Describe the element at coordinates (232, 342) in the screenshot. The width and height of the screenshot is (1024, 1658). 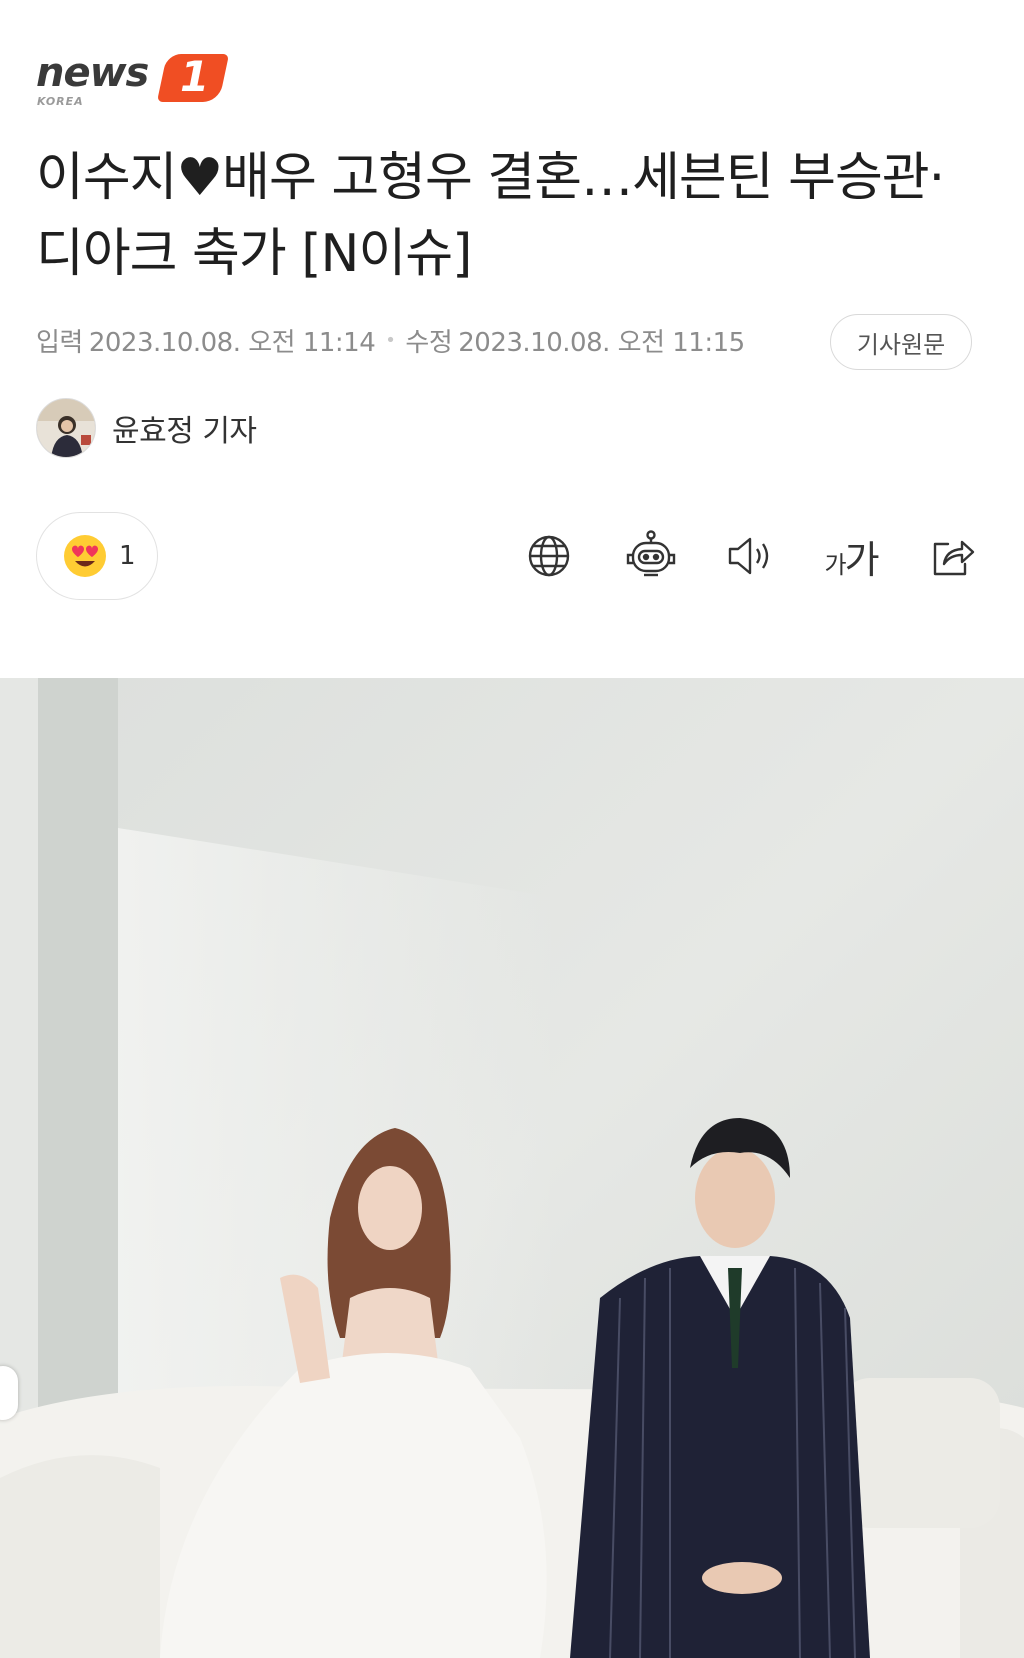
I see `input-time: 2023.10.08. 오전 11:14` at that location.